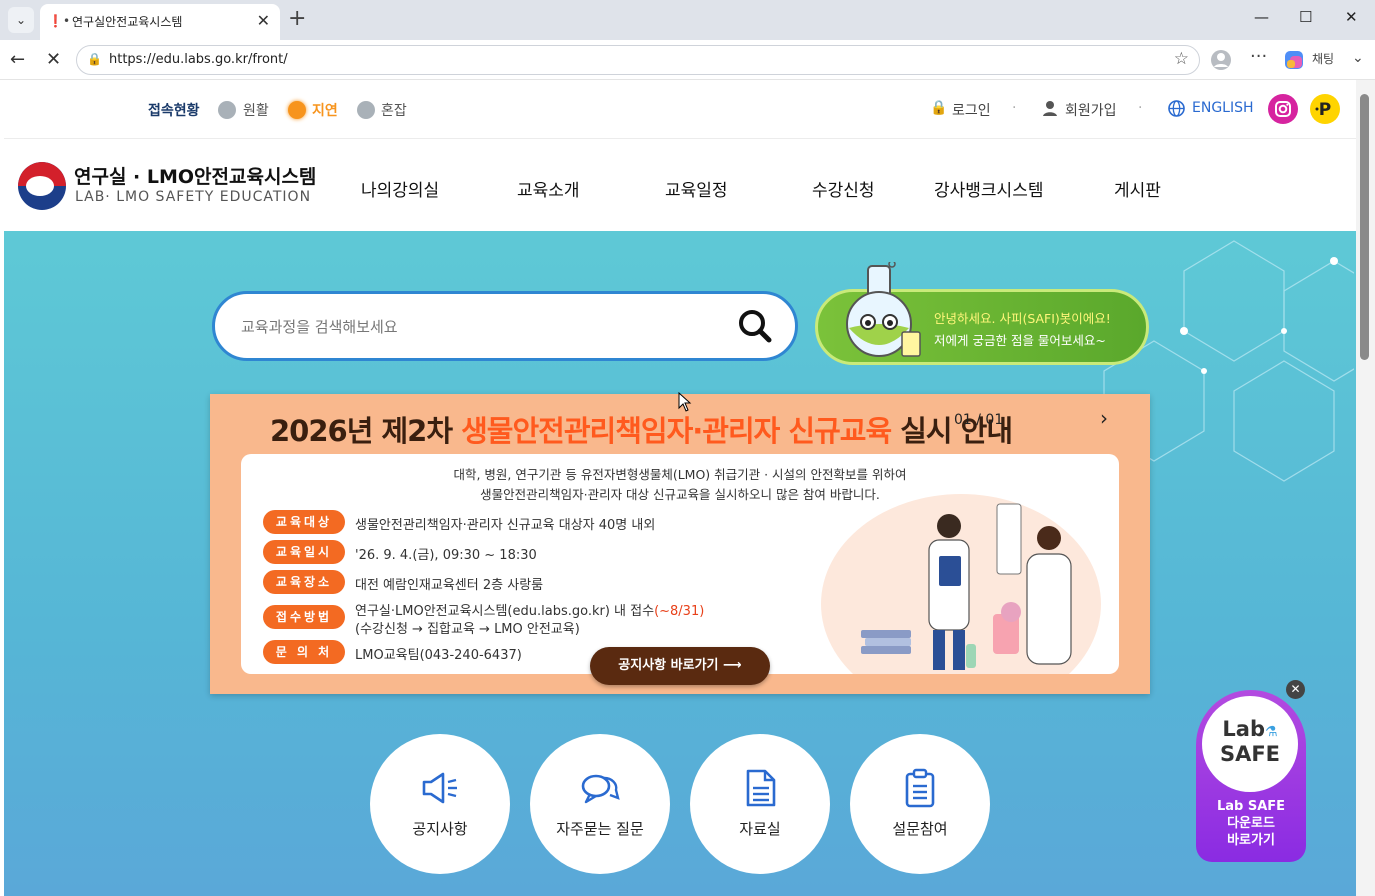 The image size is (1375, 896). I want to click on window-close-icon: ✕, so click(1351, 17).